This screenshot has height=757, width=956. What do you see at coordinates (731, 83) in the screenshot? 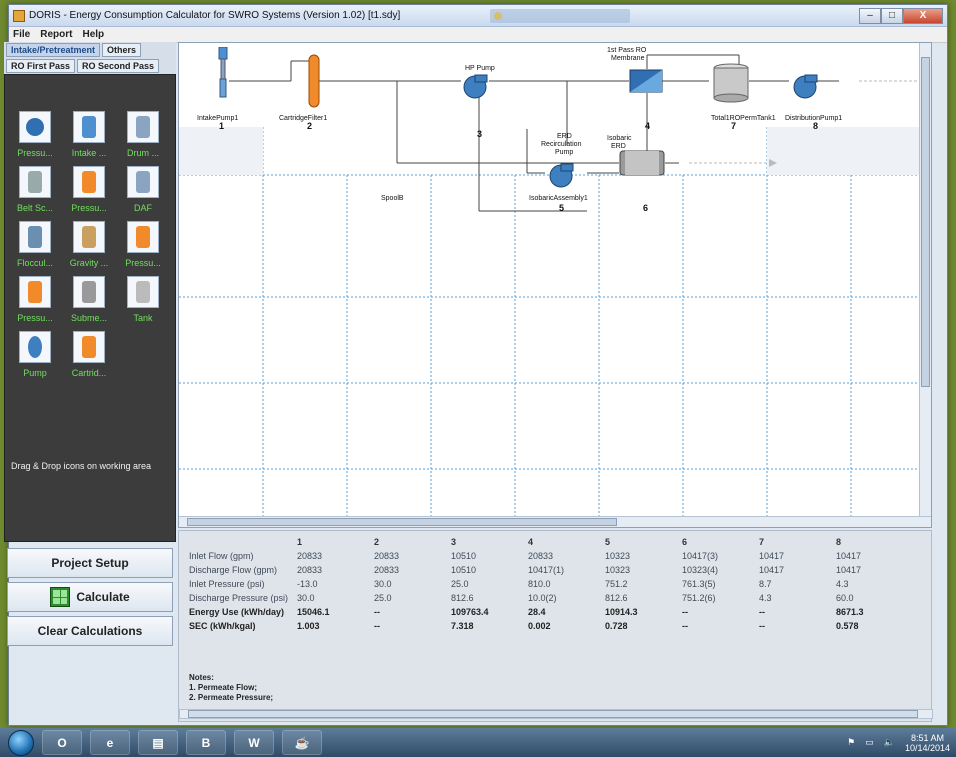
I see `perm-tank-icon` at bounding box center [731, 83].